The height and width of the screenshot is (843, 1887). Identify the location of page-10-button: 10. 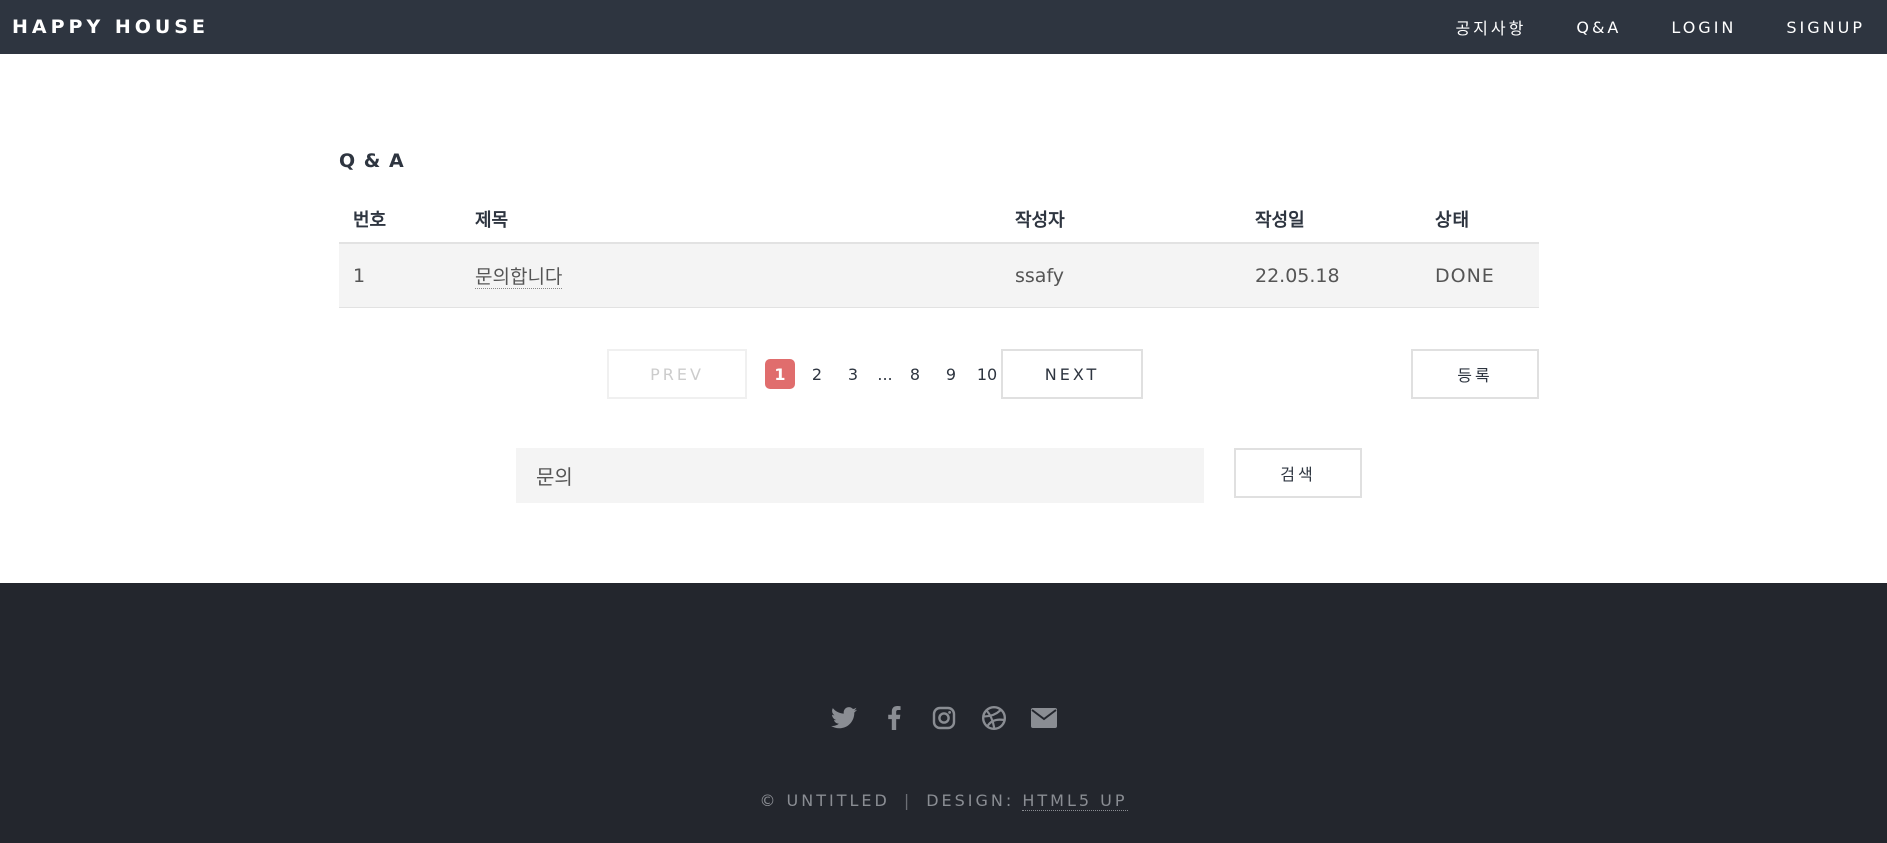
(987, 374).